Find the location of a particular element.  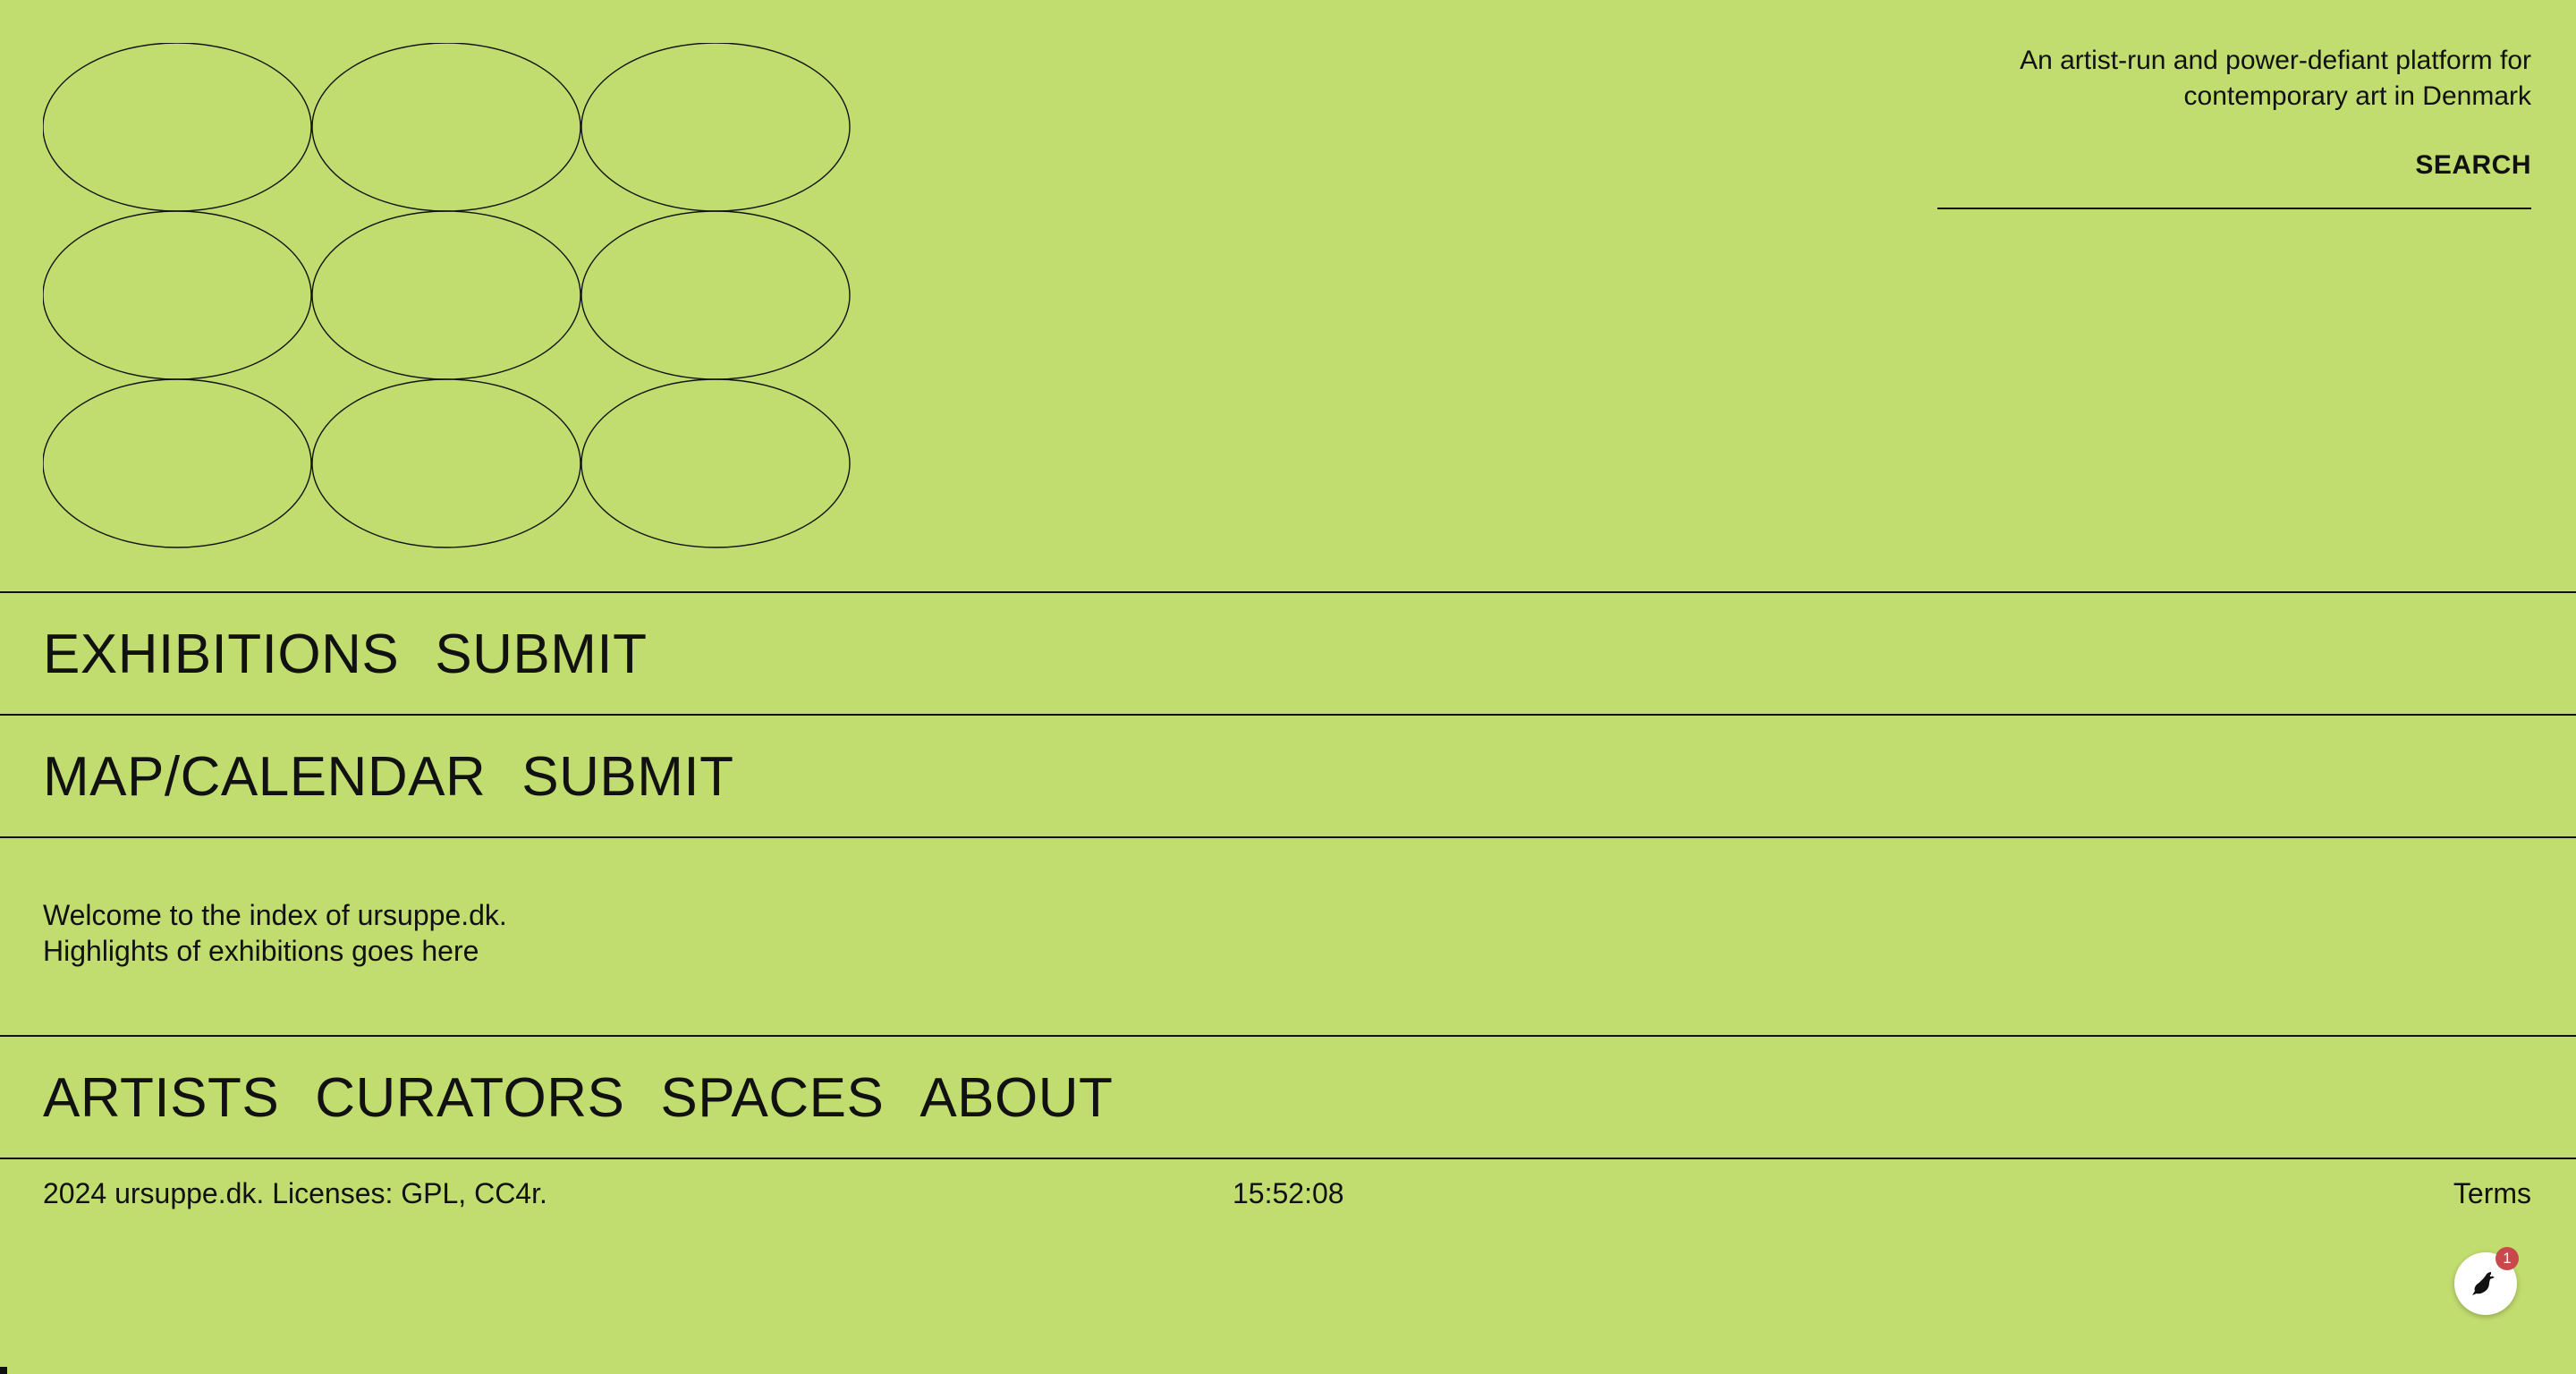

nav-curators: CURATORS is located at coordinates (469, 1098).